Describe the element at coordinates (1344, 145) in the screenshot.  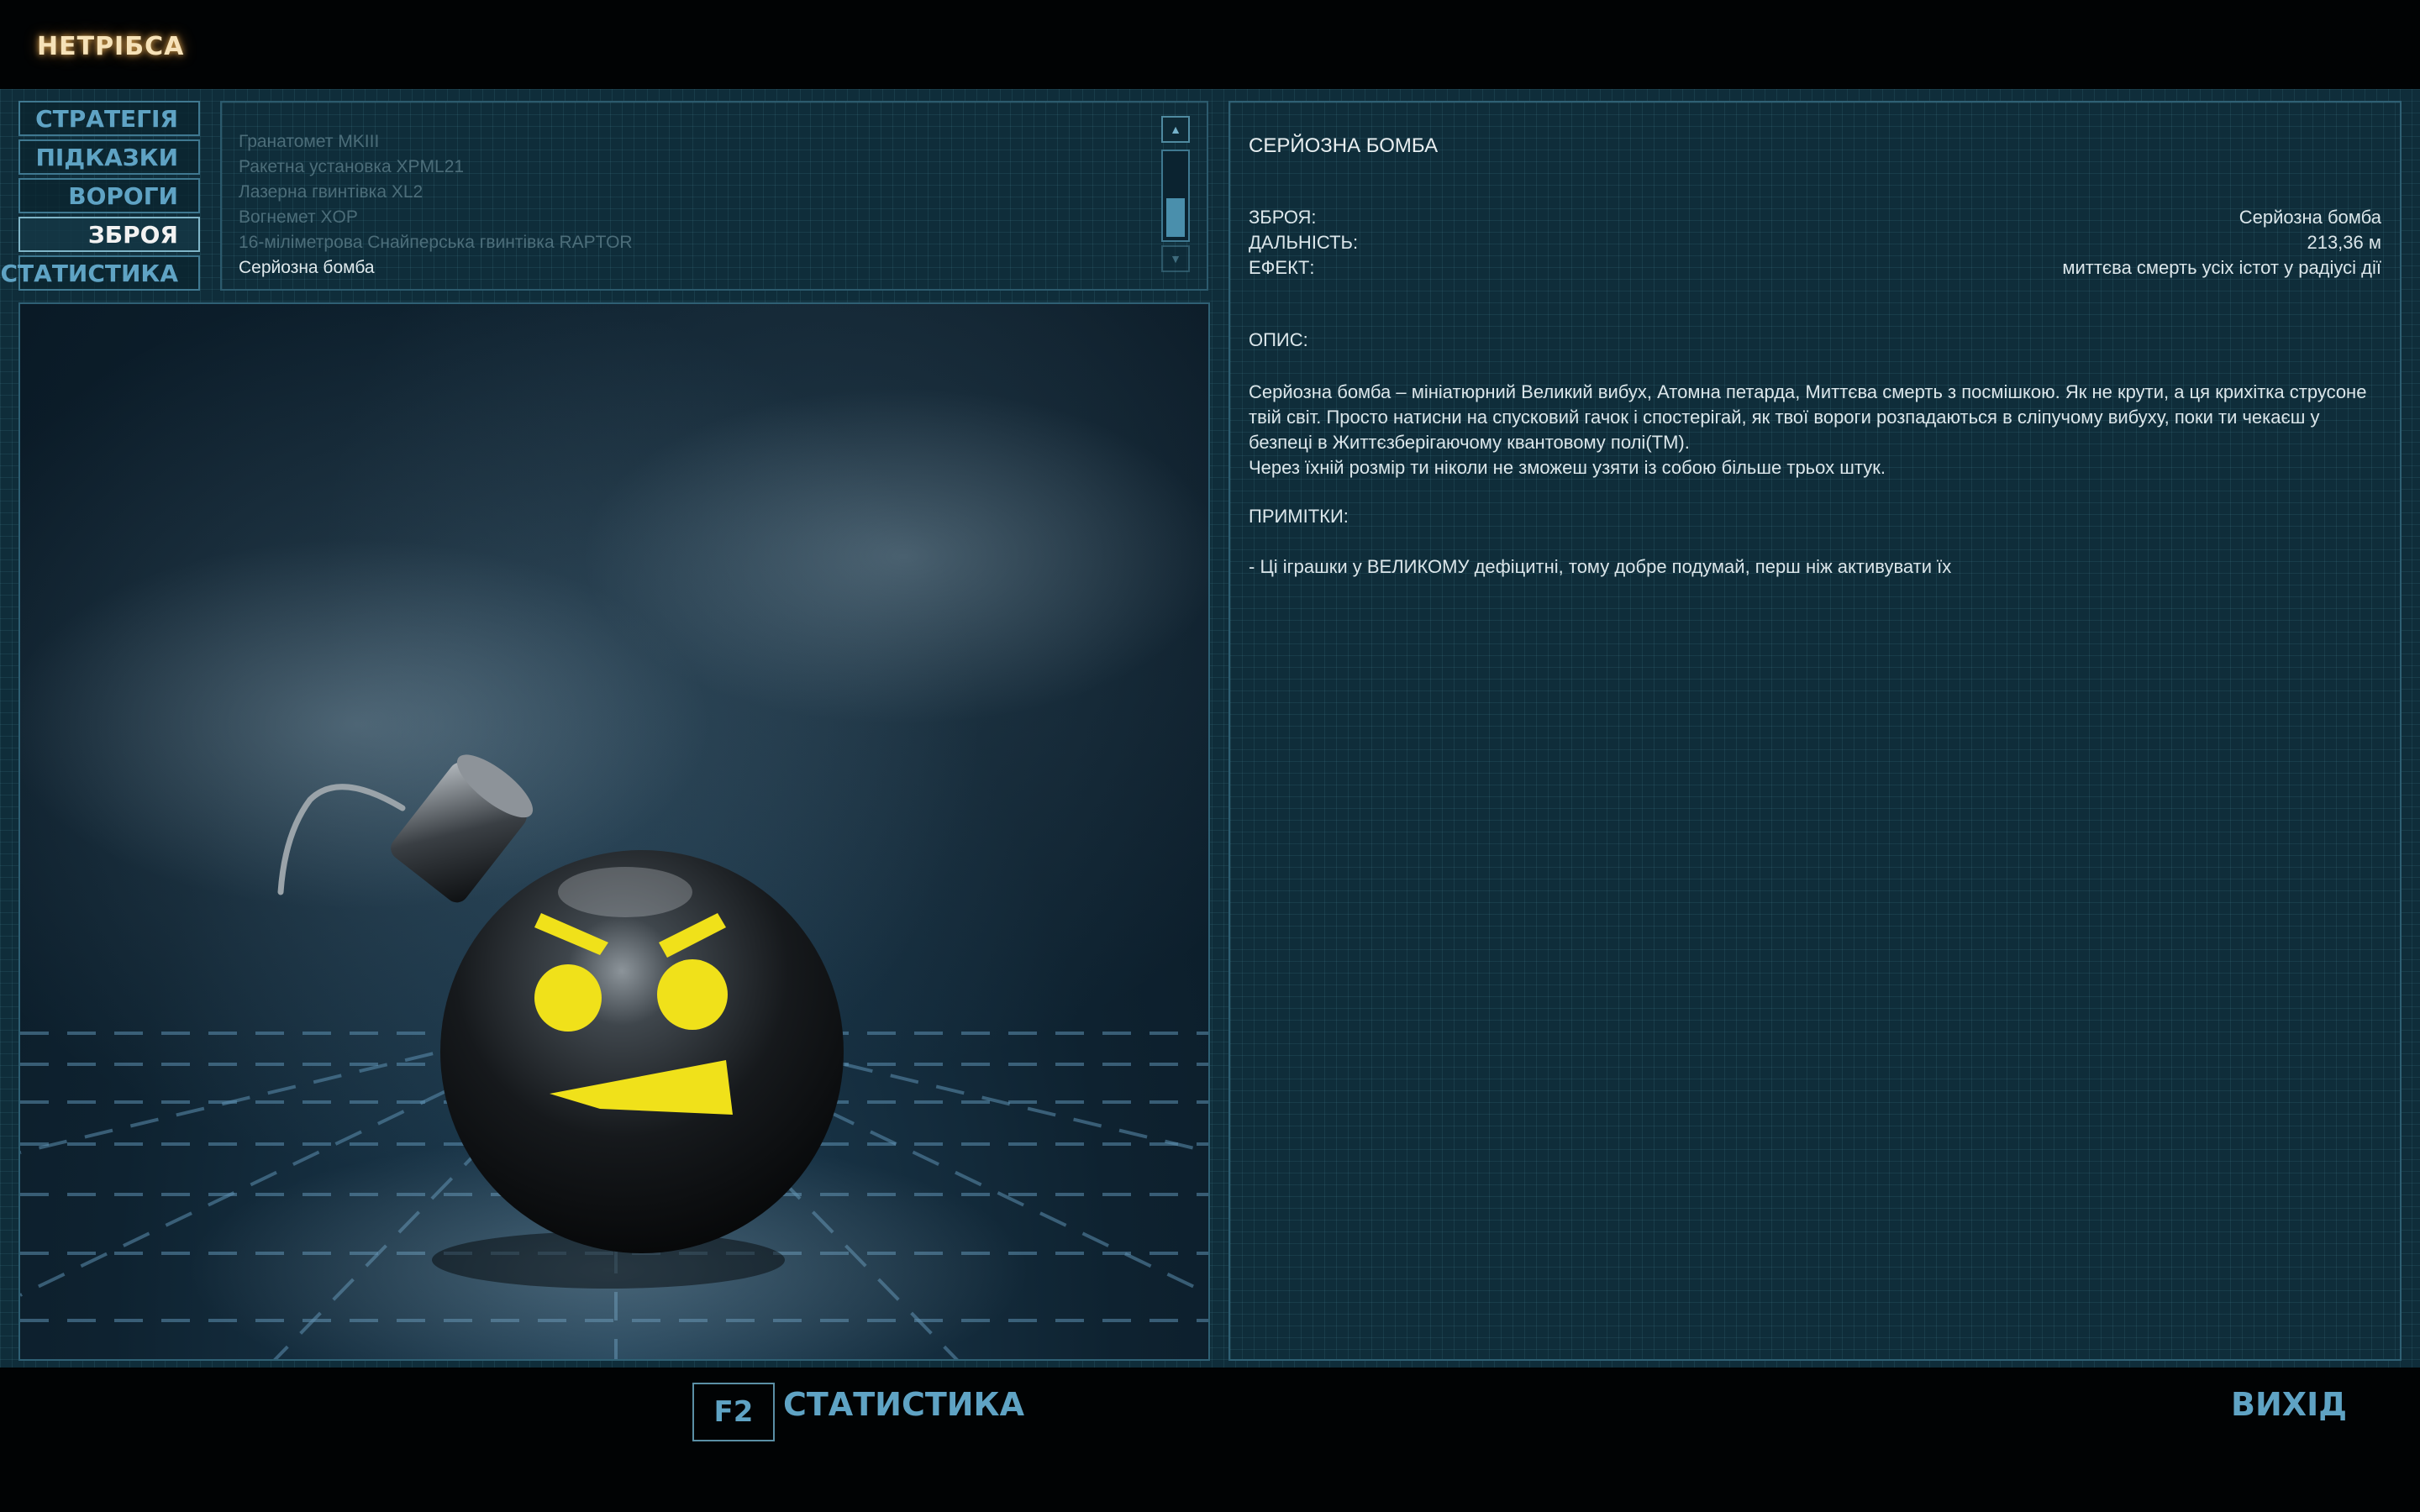
I see `weapon-title: СЕРЙОЗНА БОМБА` at that location.